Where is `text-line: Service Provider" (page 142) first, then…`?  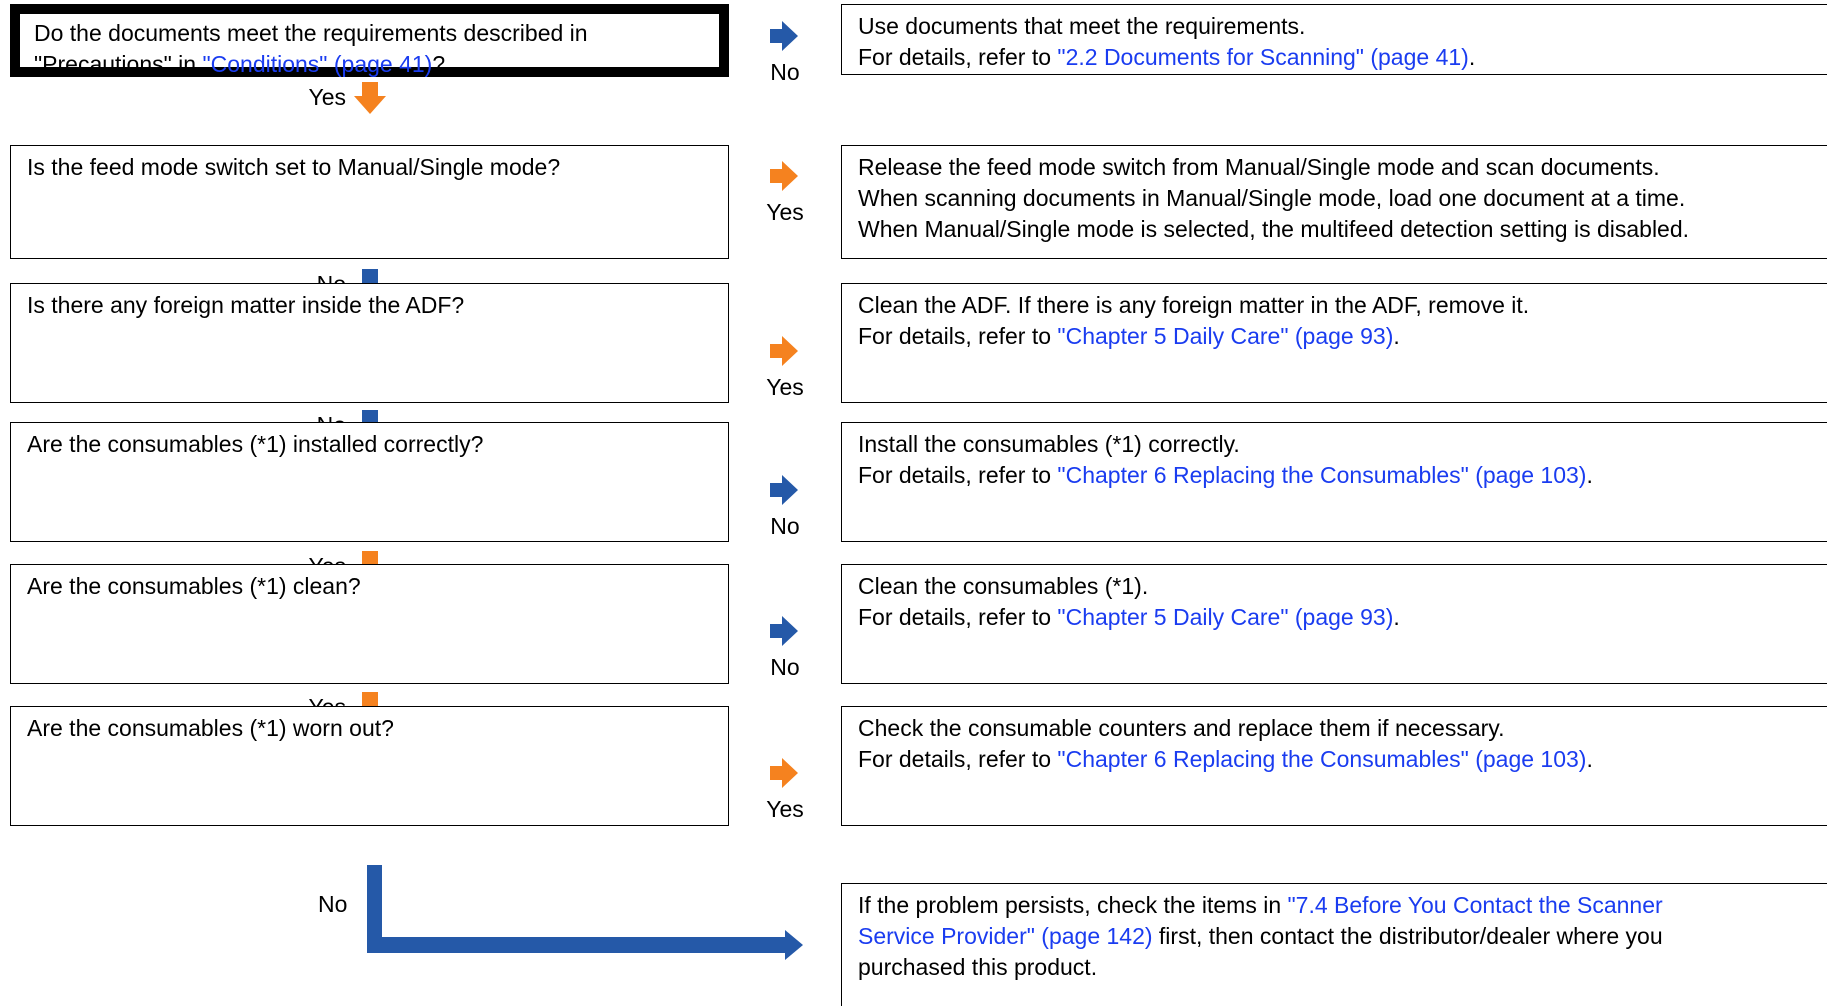
text-line: Service Provider" (page 142) first, then… is located at coordinates (1342, 936).